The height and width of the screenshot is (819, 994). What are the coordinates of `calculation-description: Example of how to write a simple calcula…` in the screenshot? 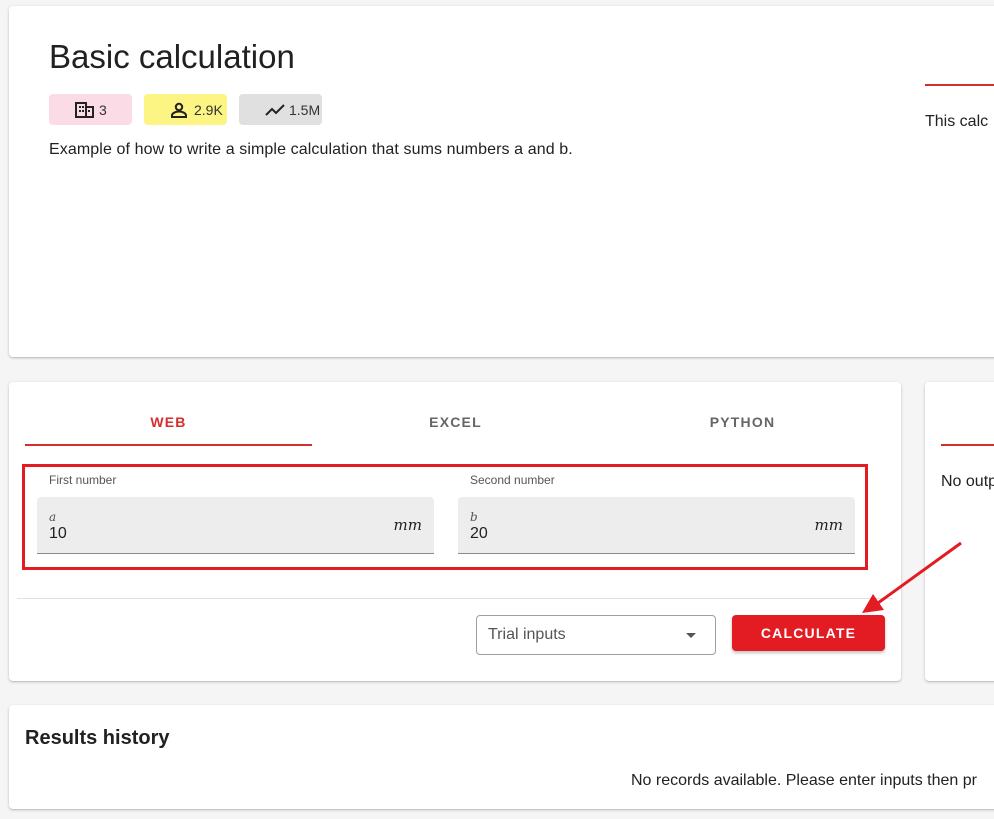 It's located at (311, 149).